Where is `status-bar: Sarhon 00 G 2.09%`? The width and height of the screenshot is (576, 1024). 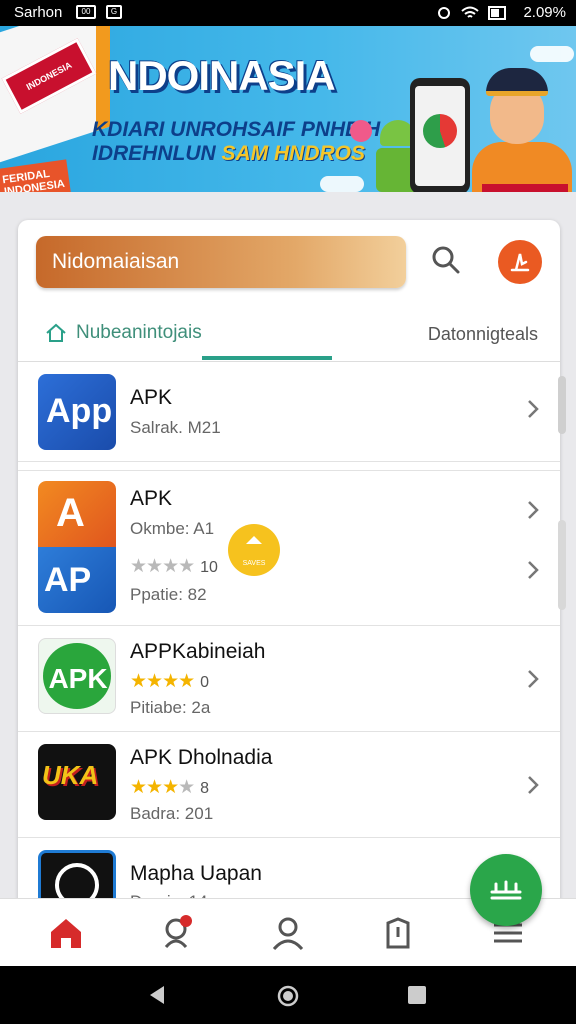
status-bar: Sarhon 00 G 2.09% is located at coordinates (288, 13).